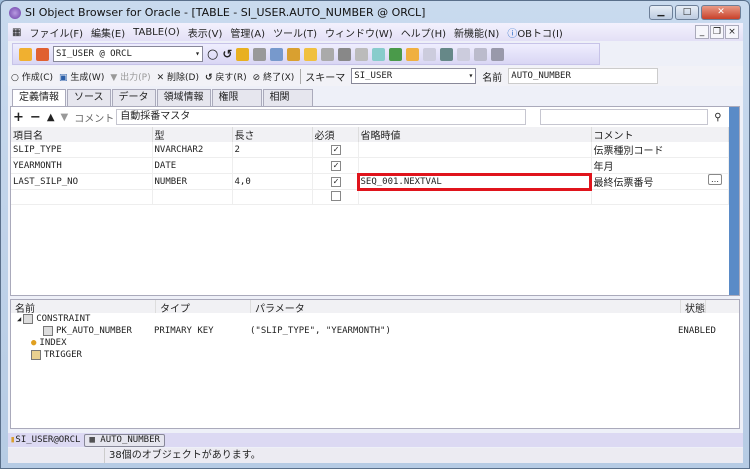  Describe the element at coordinates (661, 12) in the screenshot. I see `minimize-button: ▁` at that location.